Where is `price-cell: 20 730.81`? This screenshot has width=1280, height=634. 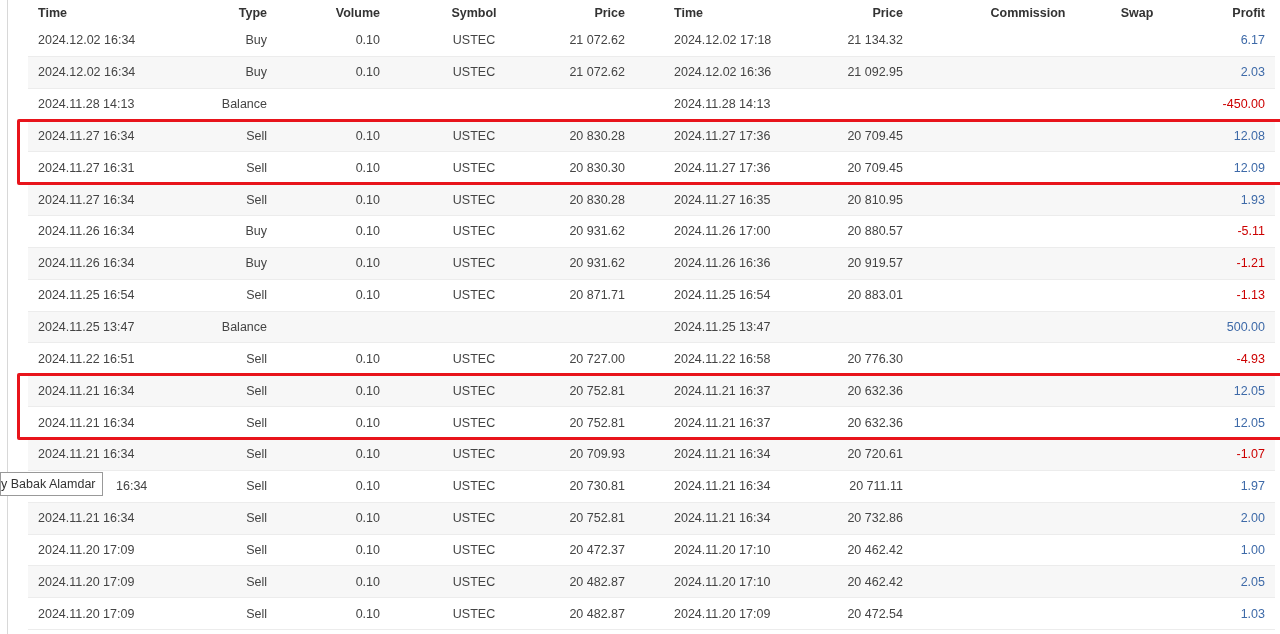 price-cell: 20 730.81 is located at coordinates (597, 486).